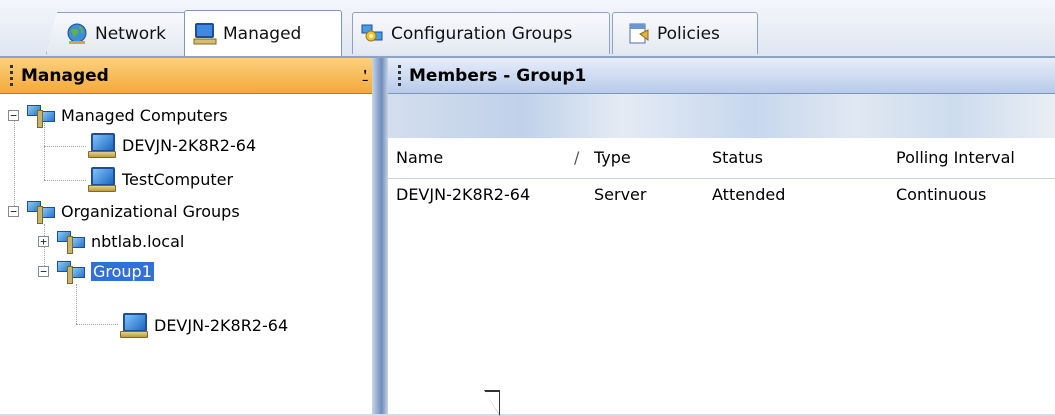 Image resolution: width=1055 pixels, height=416 pixels. What do you see at coordinates (463, 194) in the screenshot?
I see `cell-name: DEVJN-2K8R2-64` at bounding box center [463, 194].